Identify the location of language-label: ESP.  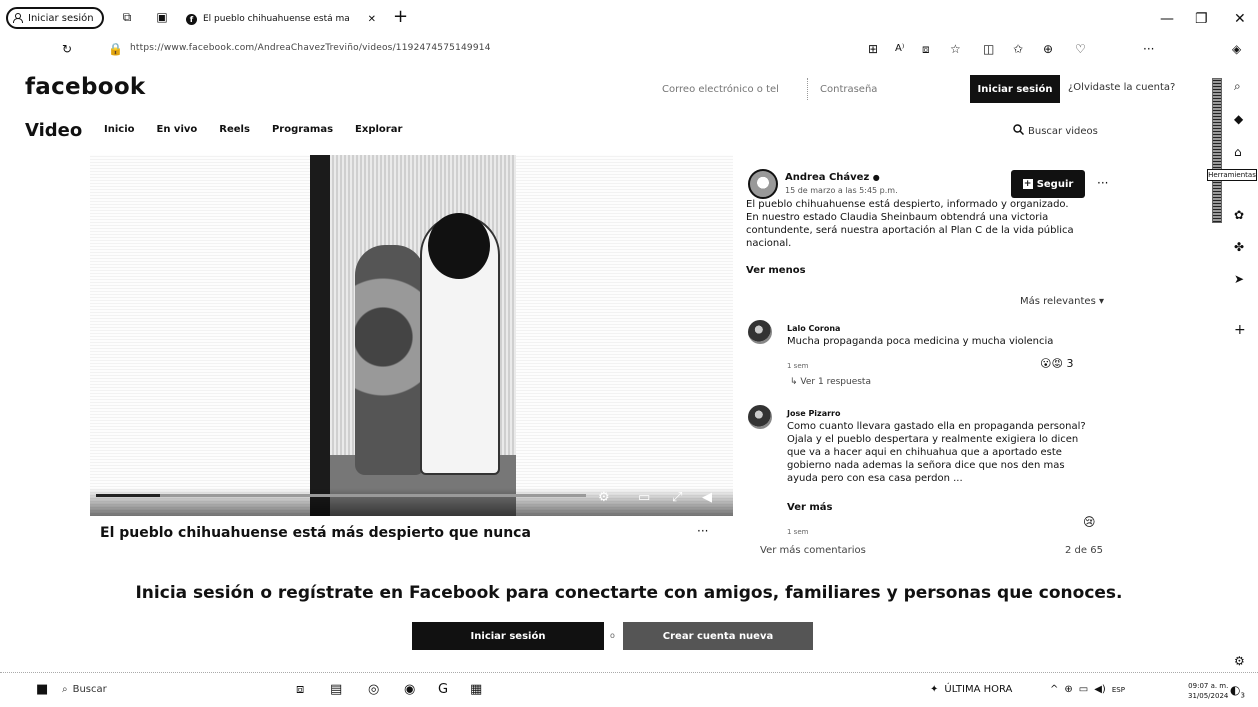
(1118, 690).